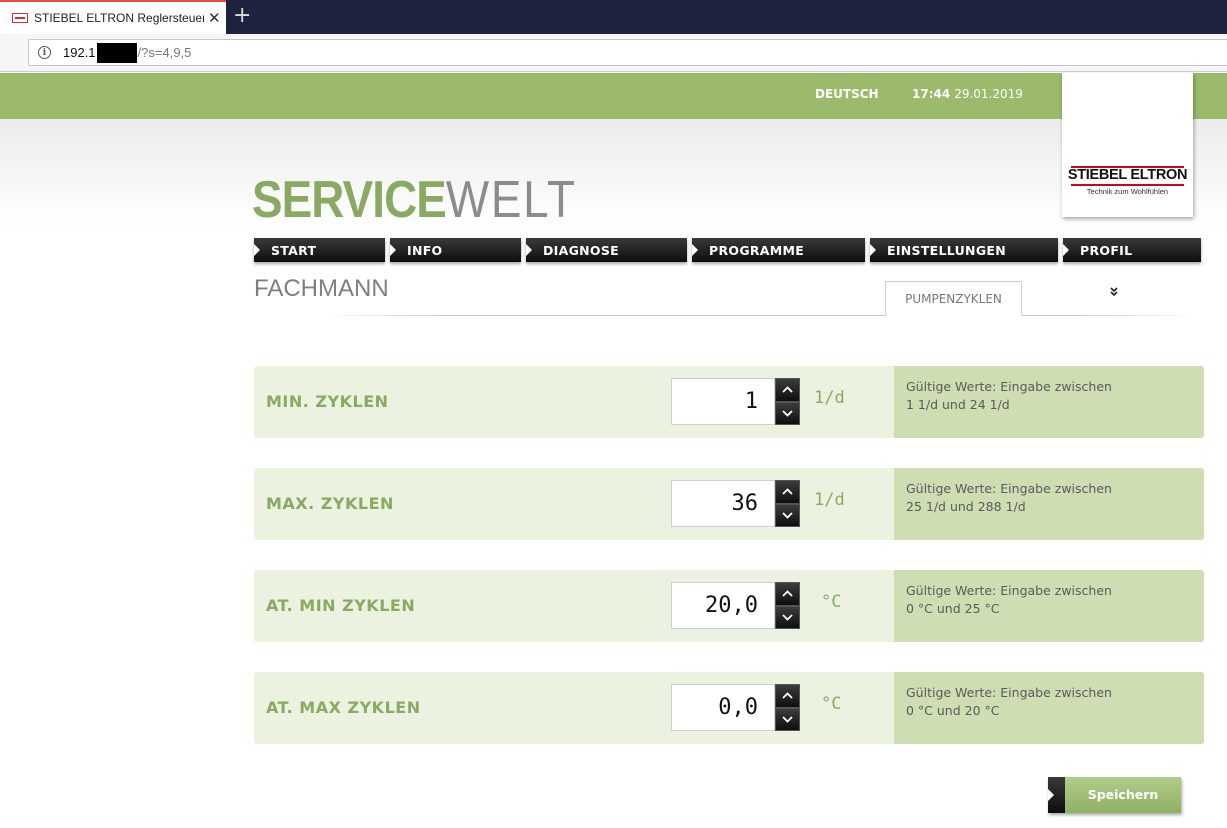  What do you see at coordinates (343, 707) in the screenshot?
I see `param-label: AT. MAX ZYKLEN` at bounding box center [343, 707].